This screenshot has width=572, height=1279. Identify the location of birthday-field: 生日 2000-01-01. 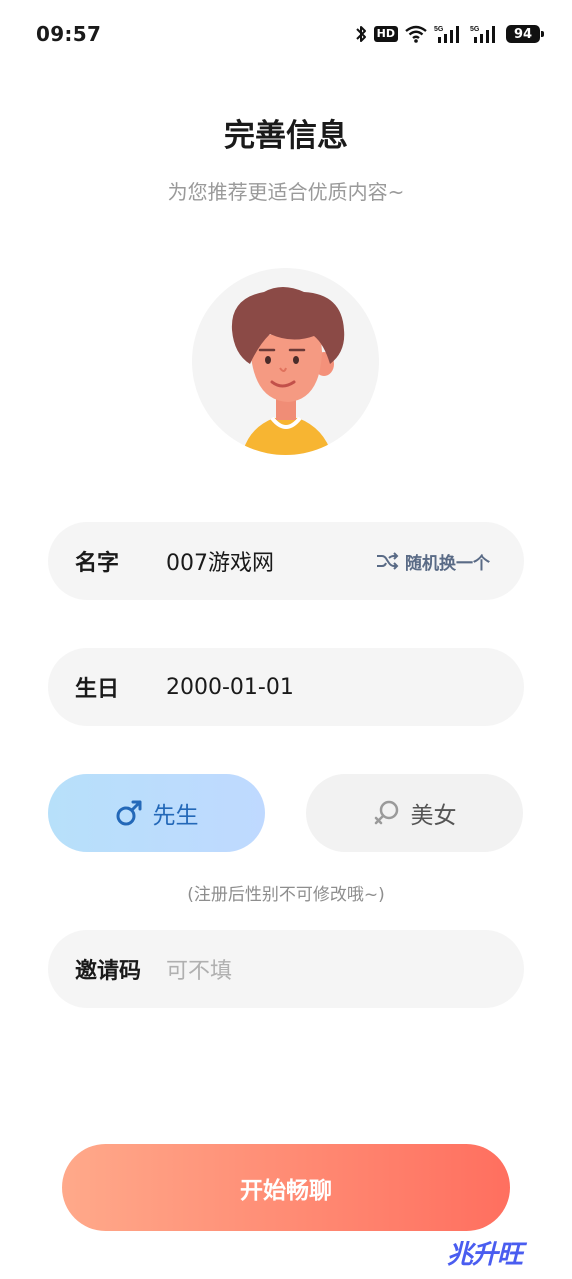
(286, 687).